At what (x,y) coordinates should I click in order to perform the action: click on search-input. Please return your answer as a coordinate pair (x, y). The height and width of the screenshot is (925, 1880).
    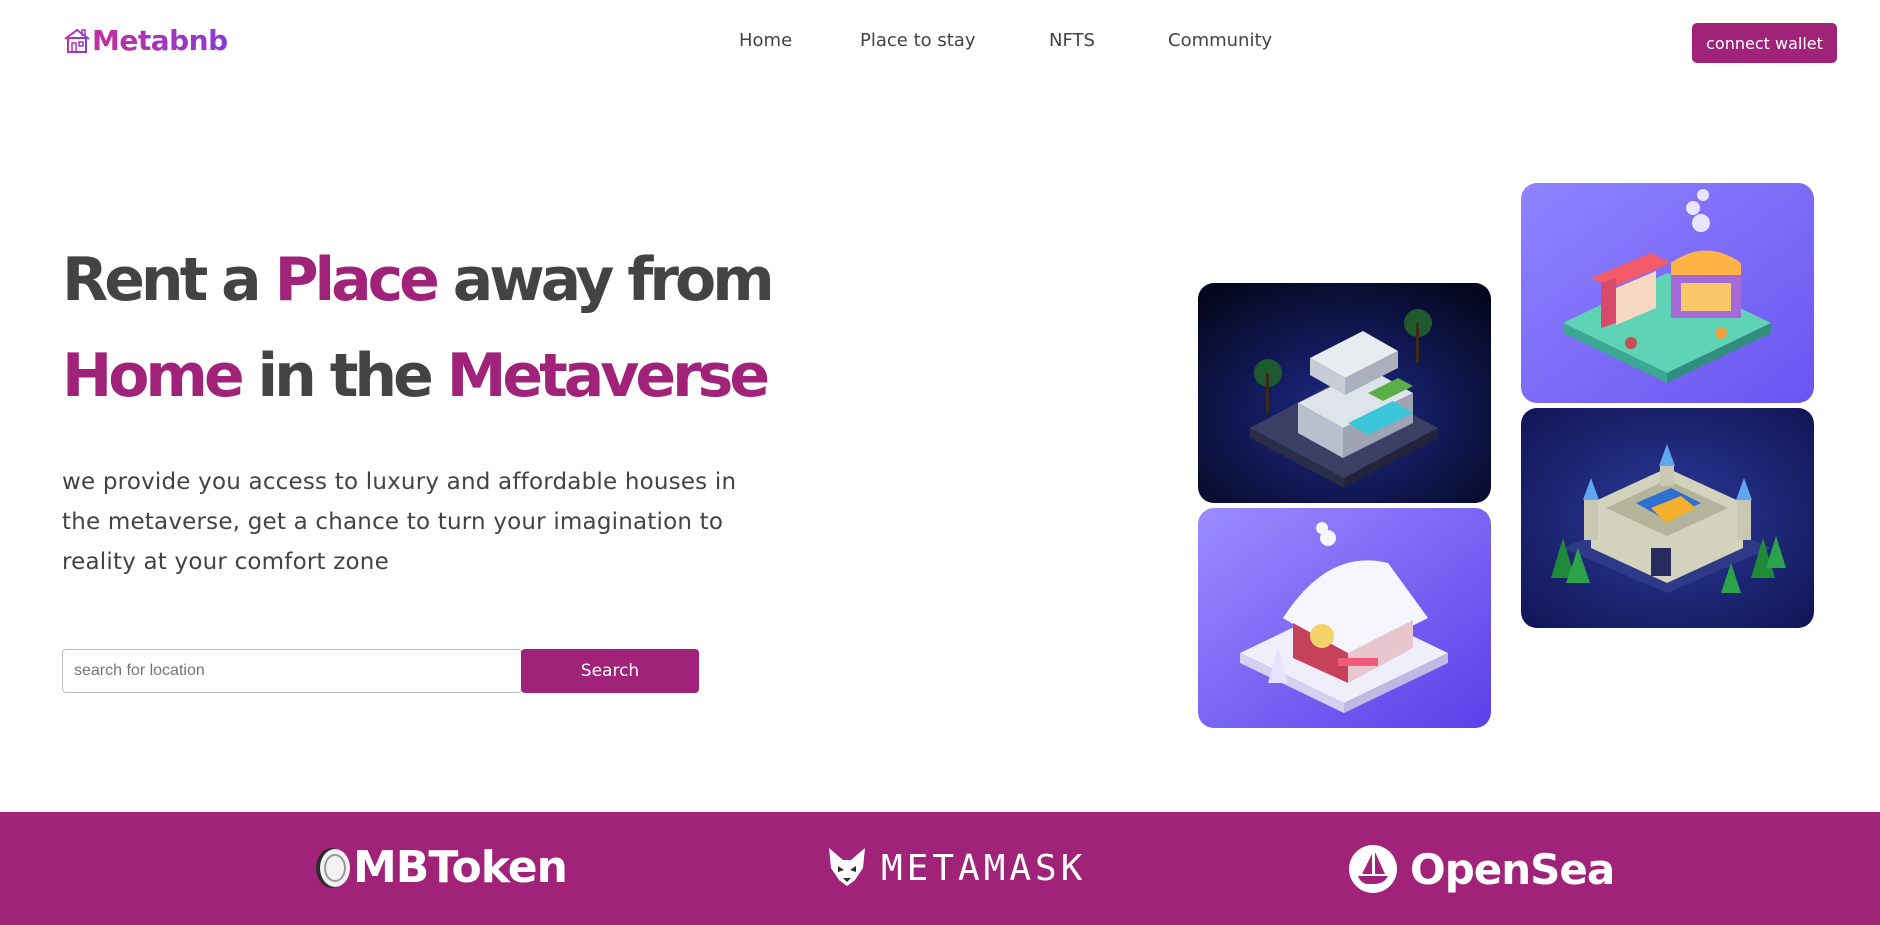
    Looking at the image, I should click on (292, 671).